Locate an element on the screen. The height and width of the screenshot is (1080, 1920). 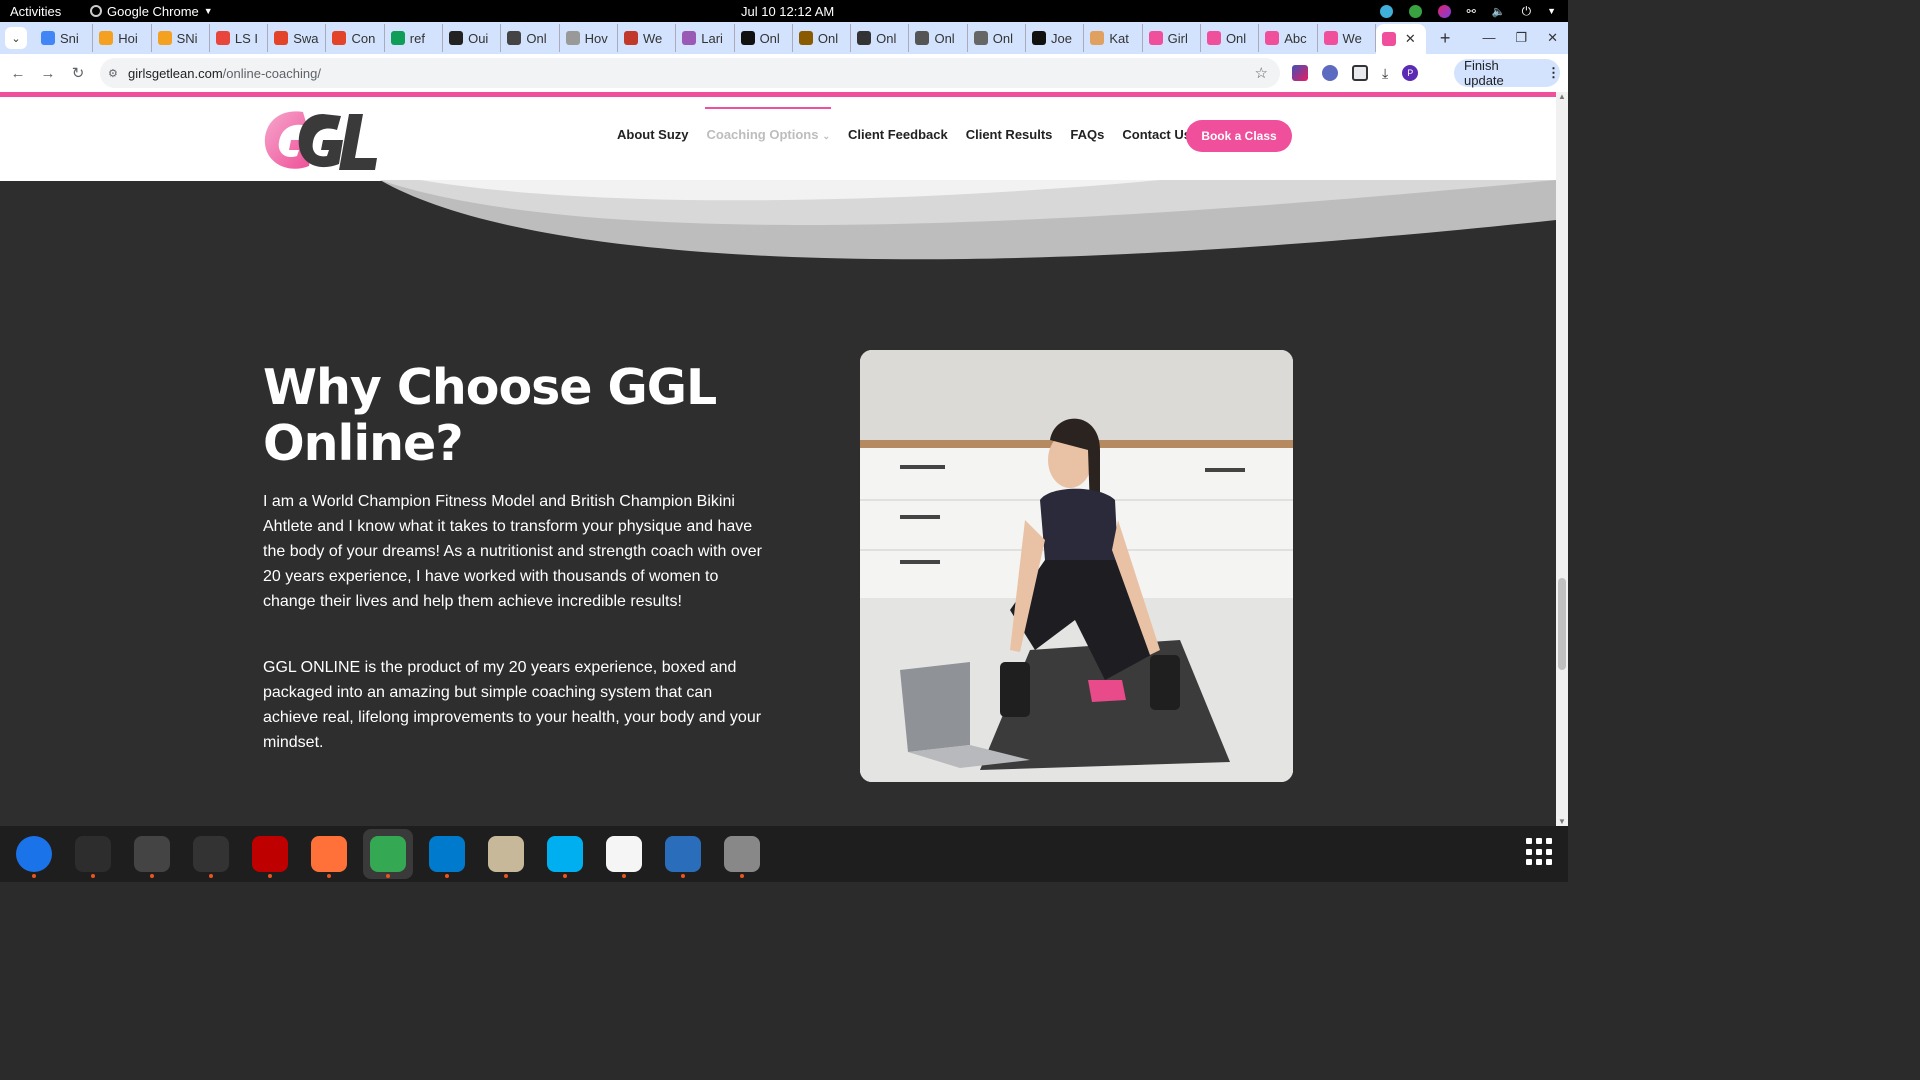
reload-icon: ↻ is located at coordinates (78, 73).